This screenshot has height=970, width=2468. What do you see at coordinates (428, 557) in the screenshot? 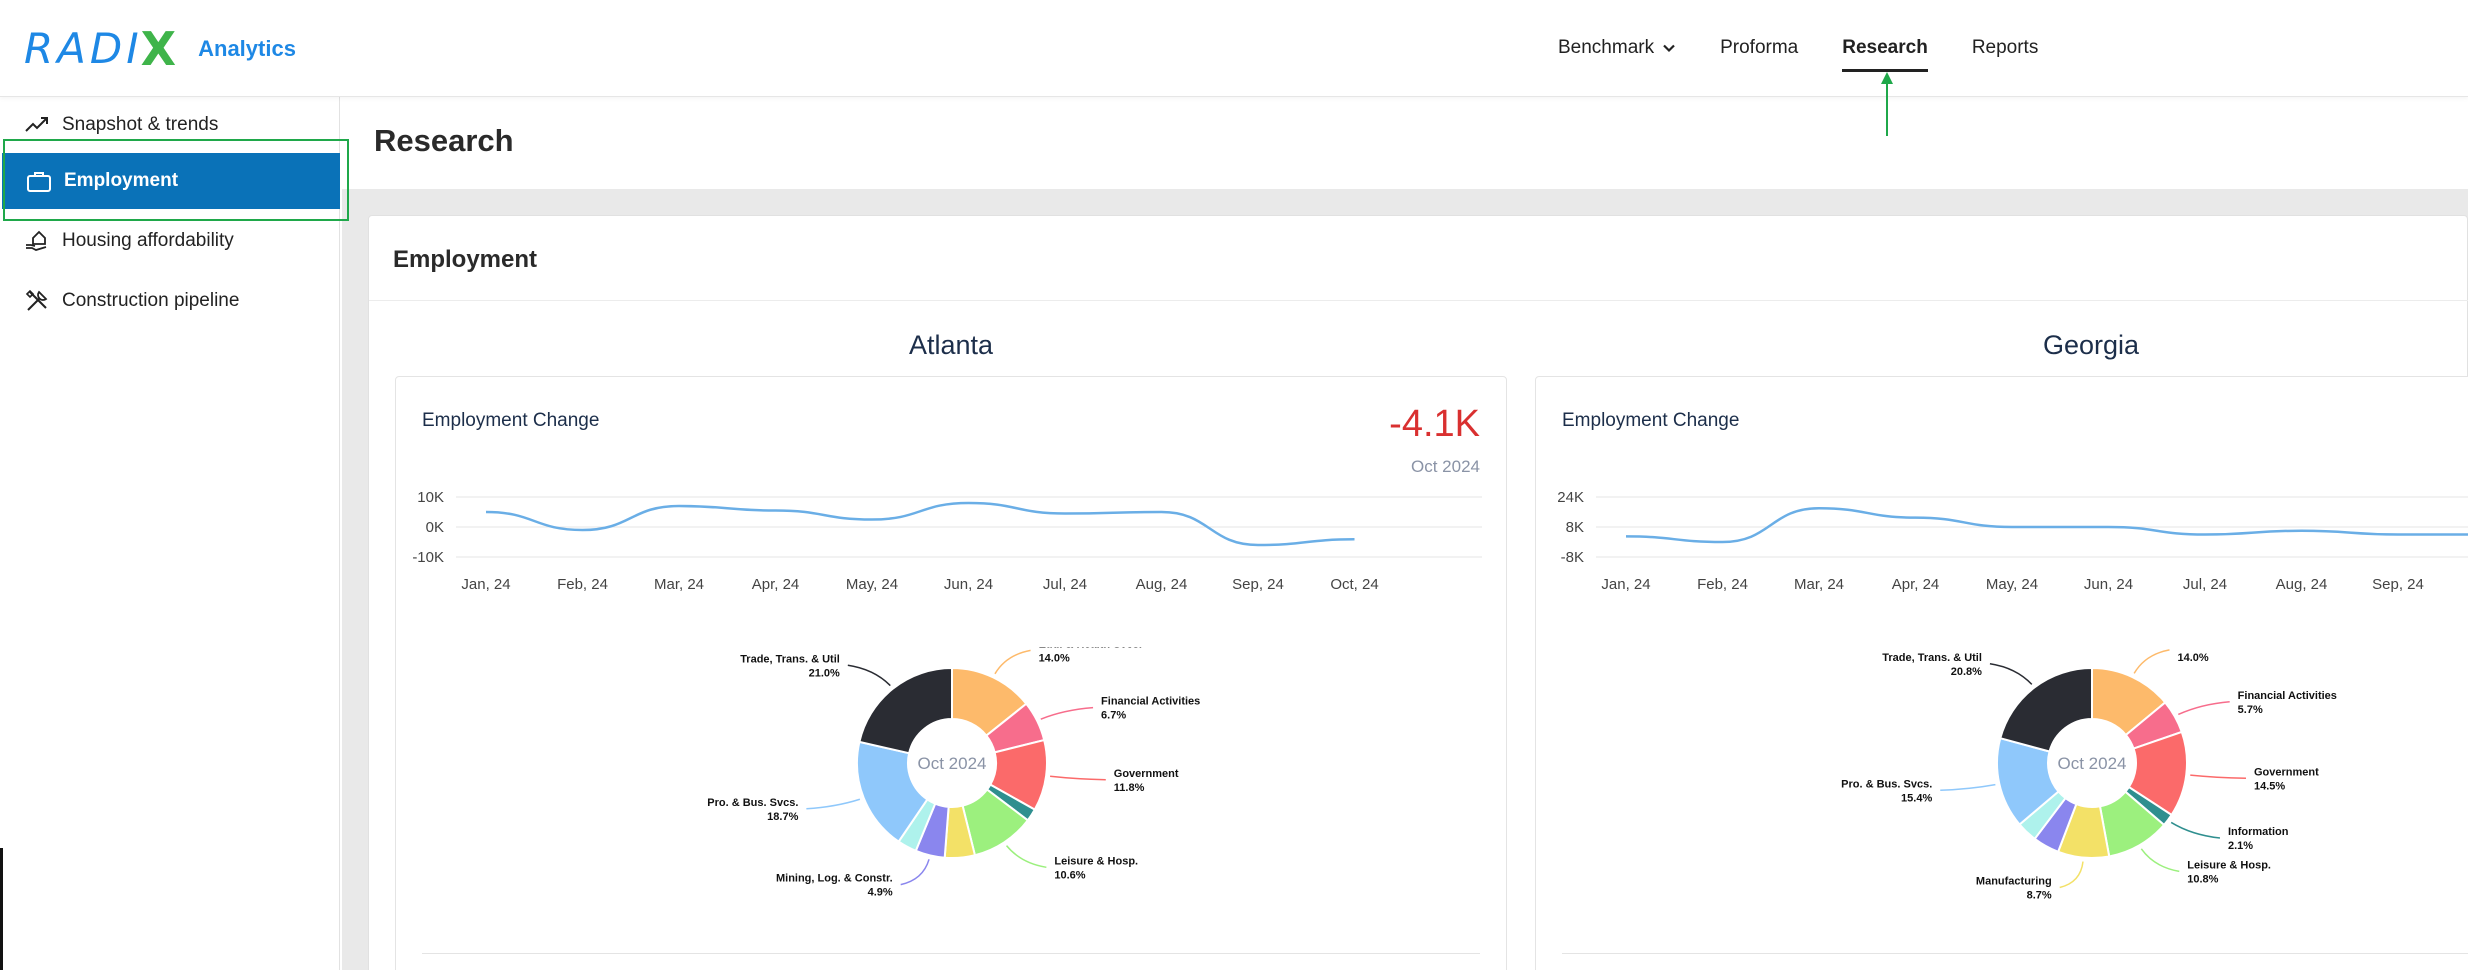
I see `y-tick-label: -10K` at bounding box center [428, 557].